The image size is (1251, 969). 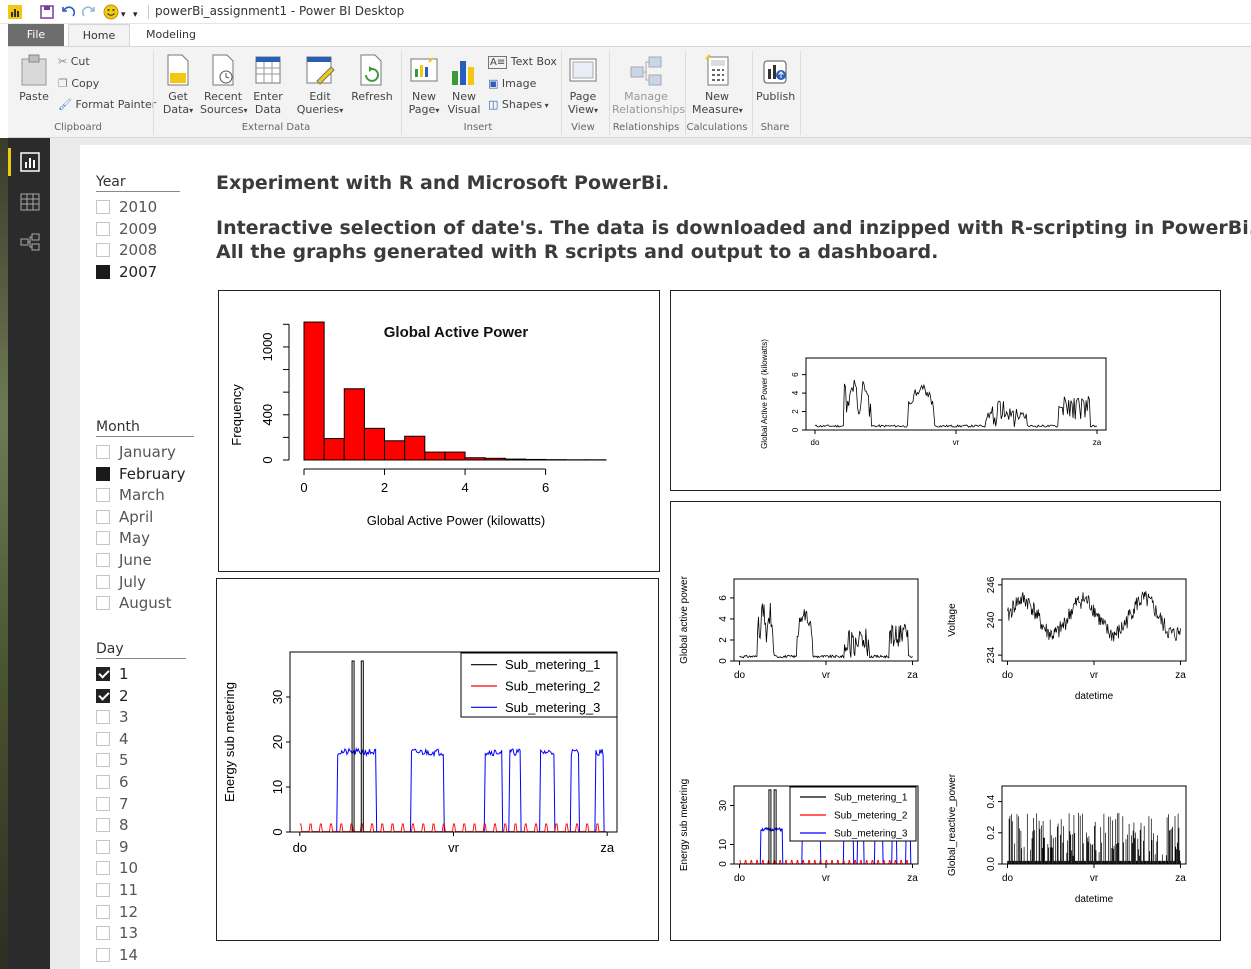 What do you see at coordinates (224, 85) in the screenshot?
I see `recent-sources-button: Recent Sources▾` at bounding box center [224, 85].